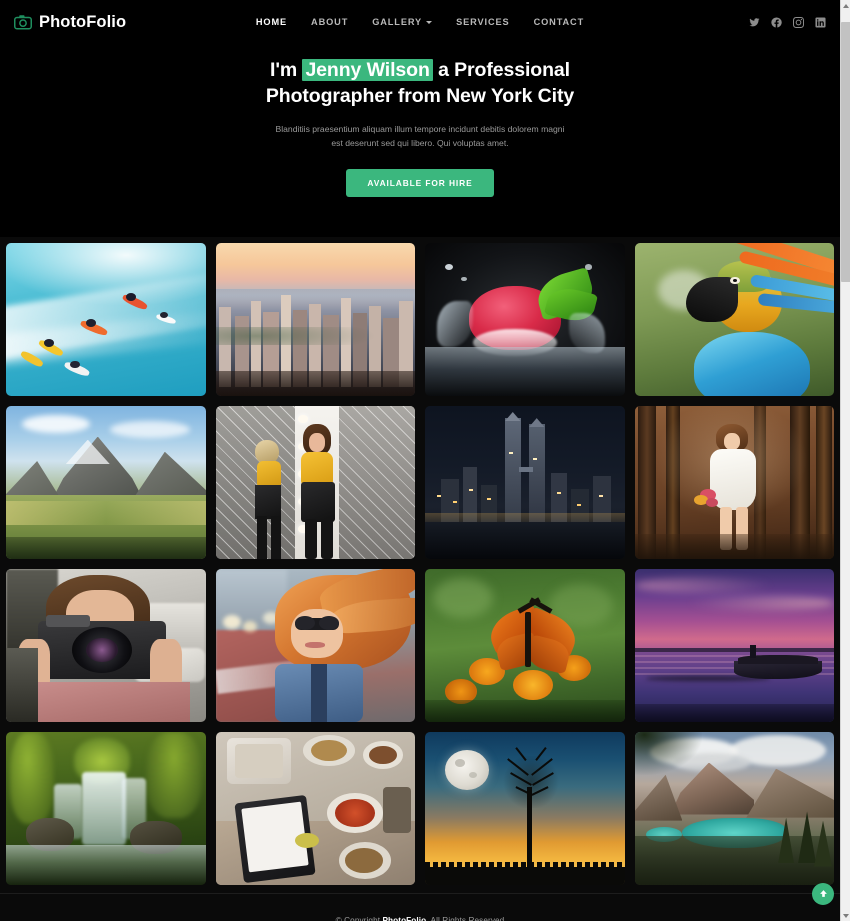 The image size is (850, 921). I want to click on arrow-up-icon, so click(823, 894).